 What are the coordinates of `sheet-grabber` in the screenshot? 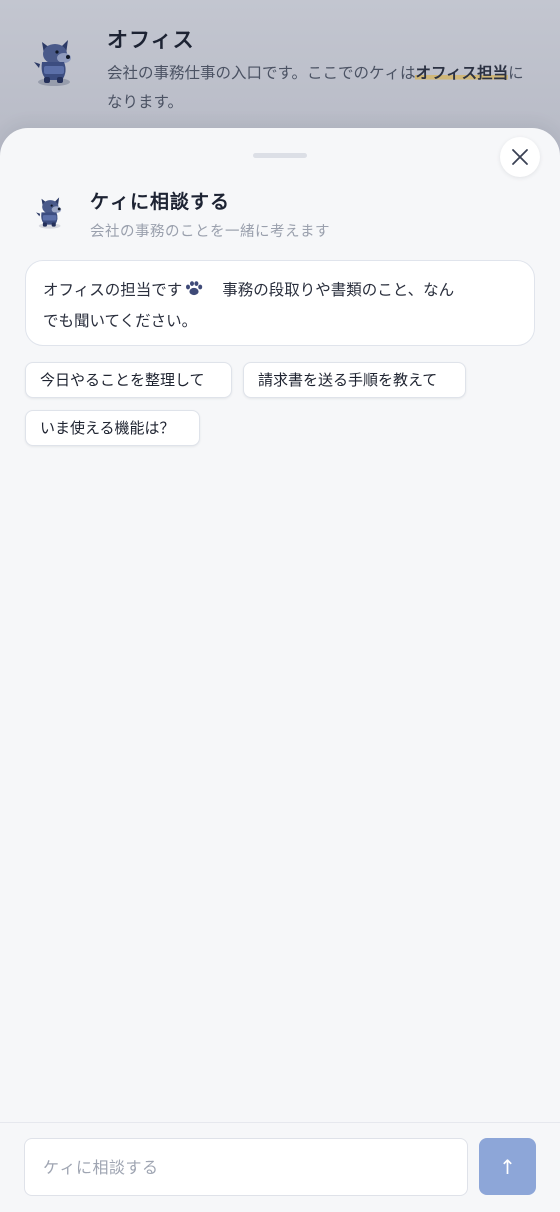 It's located at (280, 155).